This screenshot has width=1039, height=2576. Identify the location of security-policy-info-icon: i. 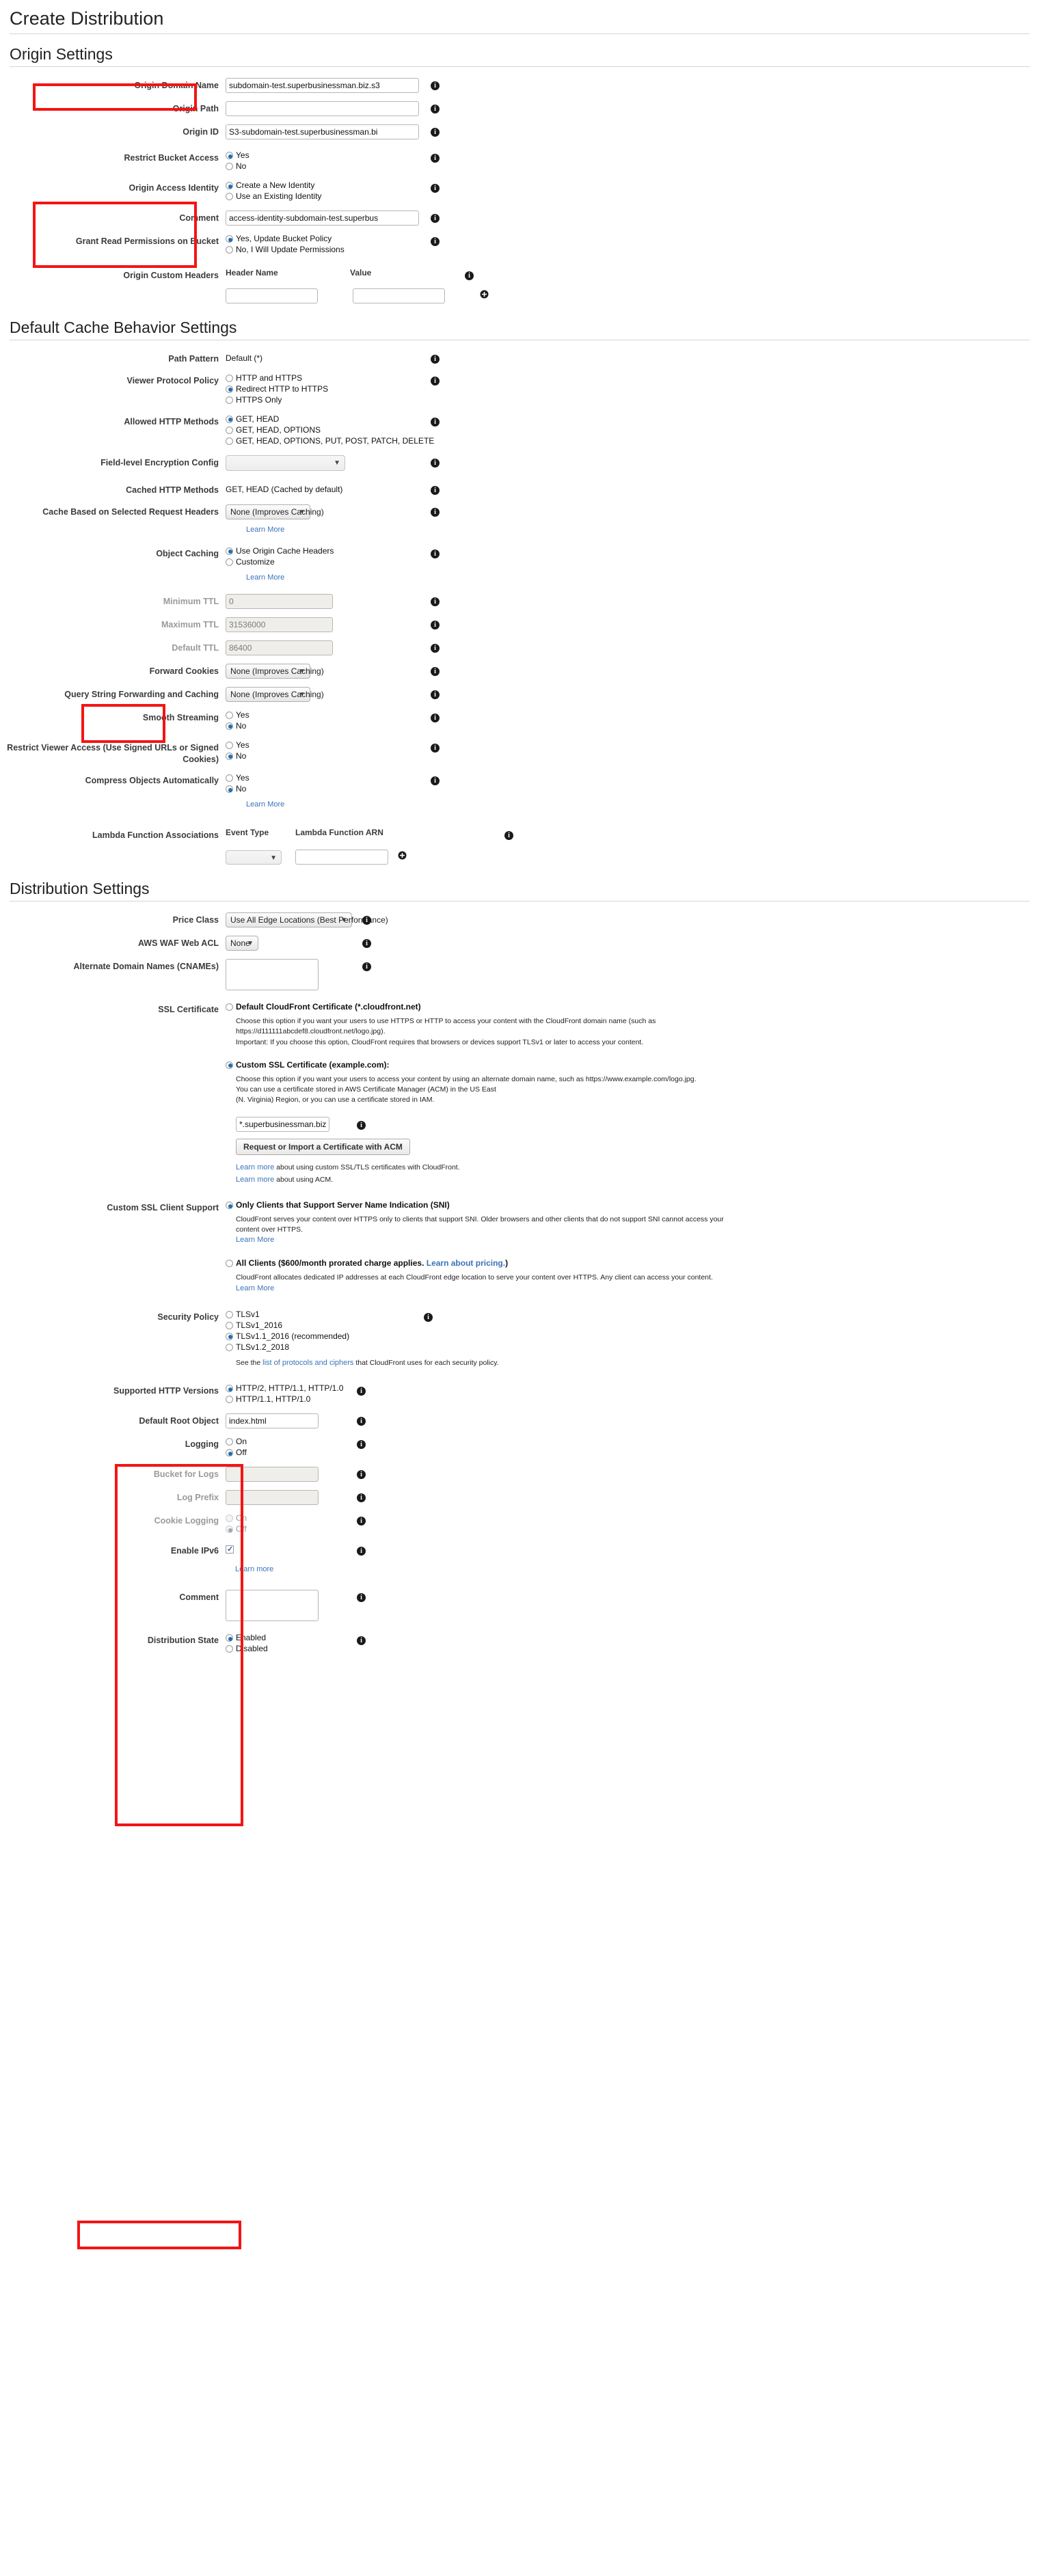
(429, 1317).